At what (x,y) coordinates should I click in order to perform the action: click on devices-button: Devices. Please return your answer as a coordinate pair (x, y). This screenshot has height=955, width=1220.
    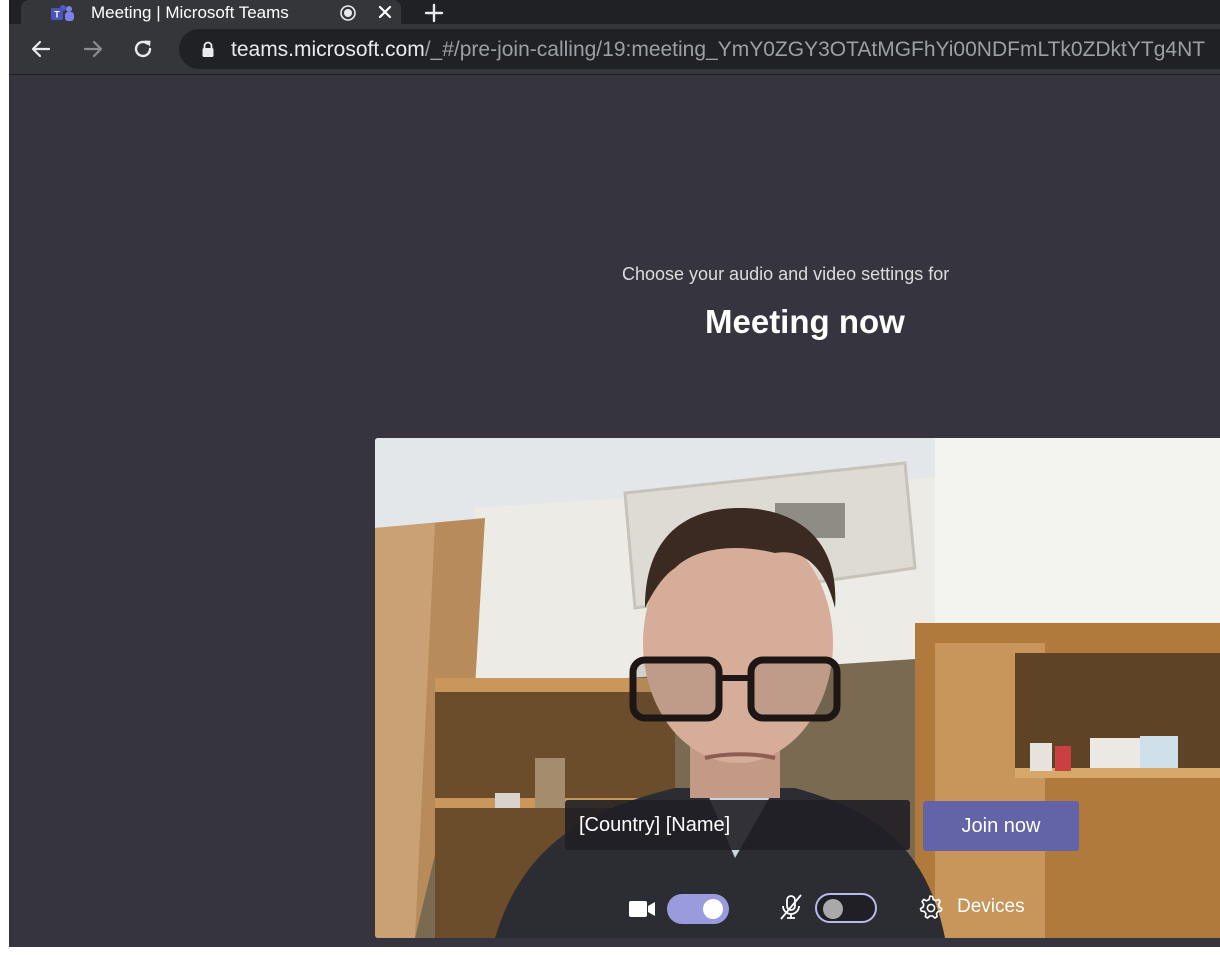
    Looking at the image, I should click on (991, 907).